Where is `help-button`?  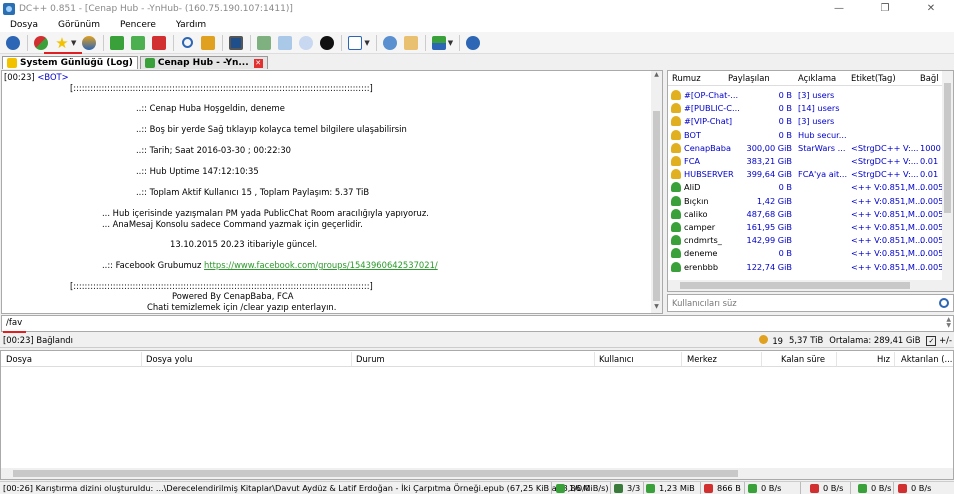 help-button is located at coordinates (473, 43).